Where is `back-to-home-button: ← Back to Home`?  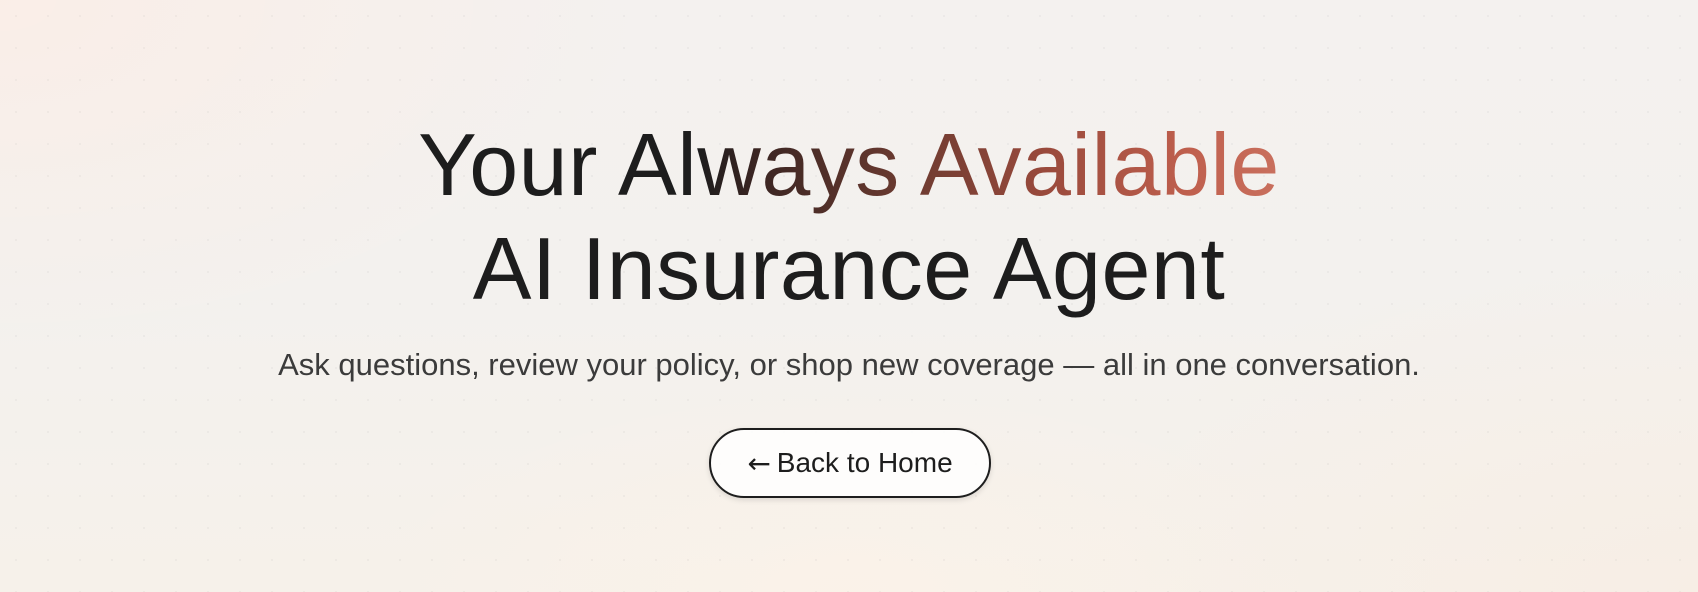
back-to-home-button: ← Back to Home is located at coordinates (850, 463).